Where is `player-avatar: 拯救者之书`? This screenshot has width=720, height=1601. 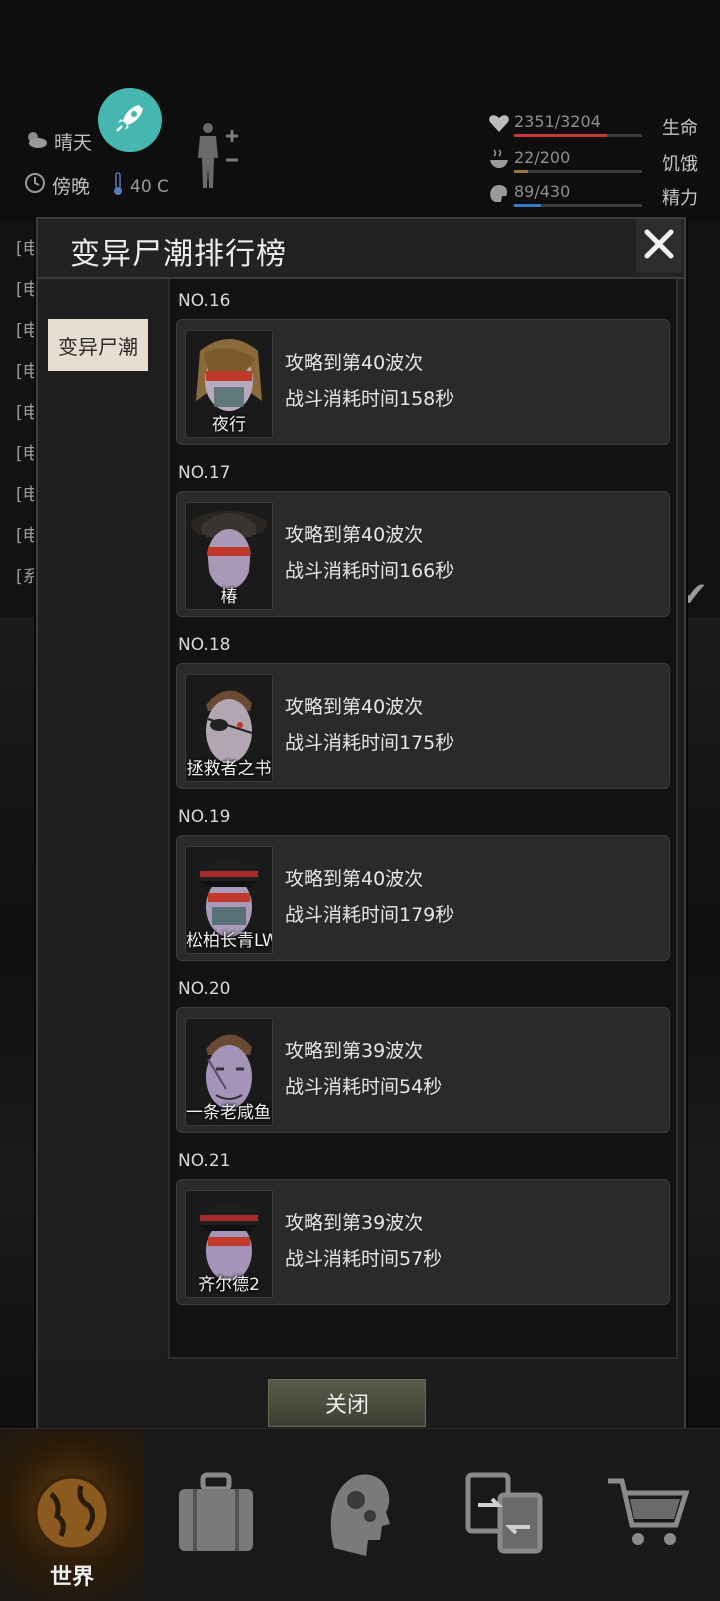
player-avatar: 拯救者之书 is located at coordinates (229, 728).